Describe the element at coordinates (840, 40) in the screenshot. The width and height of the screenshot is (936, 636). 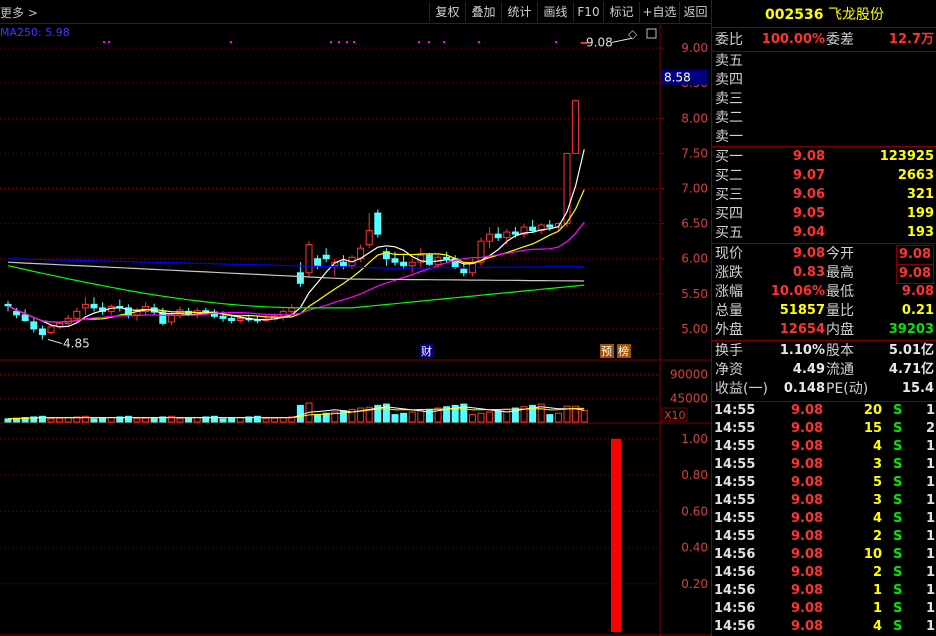
I see `weicha-label: 委差` at that location.